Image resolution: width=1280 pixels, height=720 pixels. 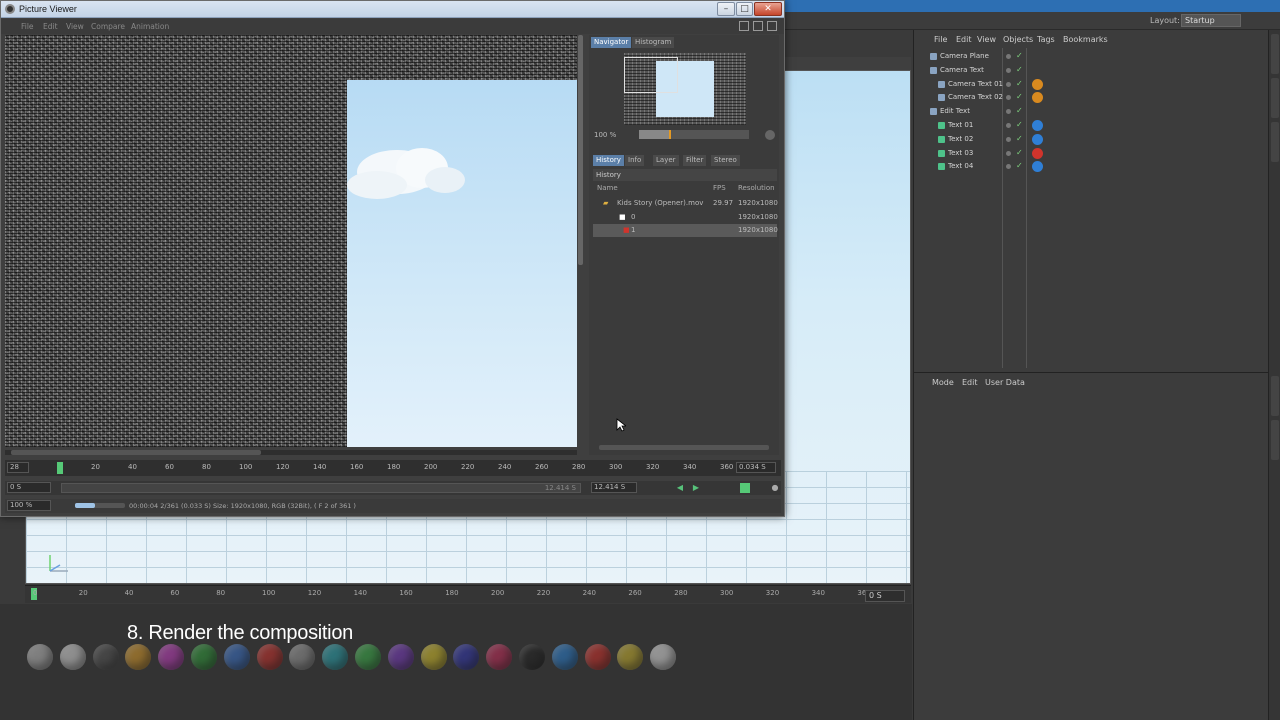 What do you see at coordinates (29, 505) in the screenshot?
I see `status-zoom: 100 %` at bounding box center [29, 505].